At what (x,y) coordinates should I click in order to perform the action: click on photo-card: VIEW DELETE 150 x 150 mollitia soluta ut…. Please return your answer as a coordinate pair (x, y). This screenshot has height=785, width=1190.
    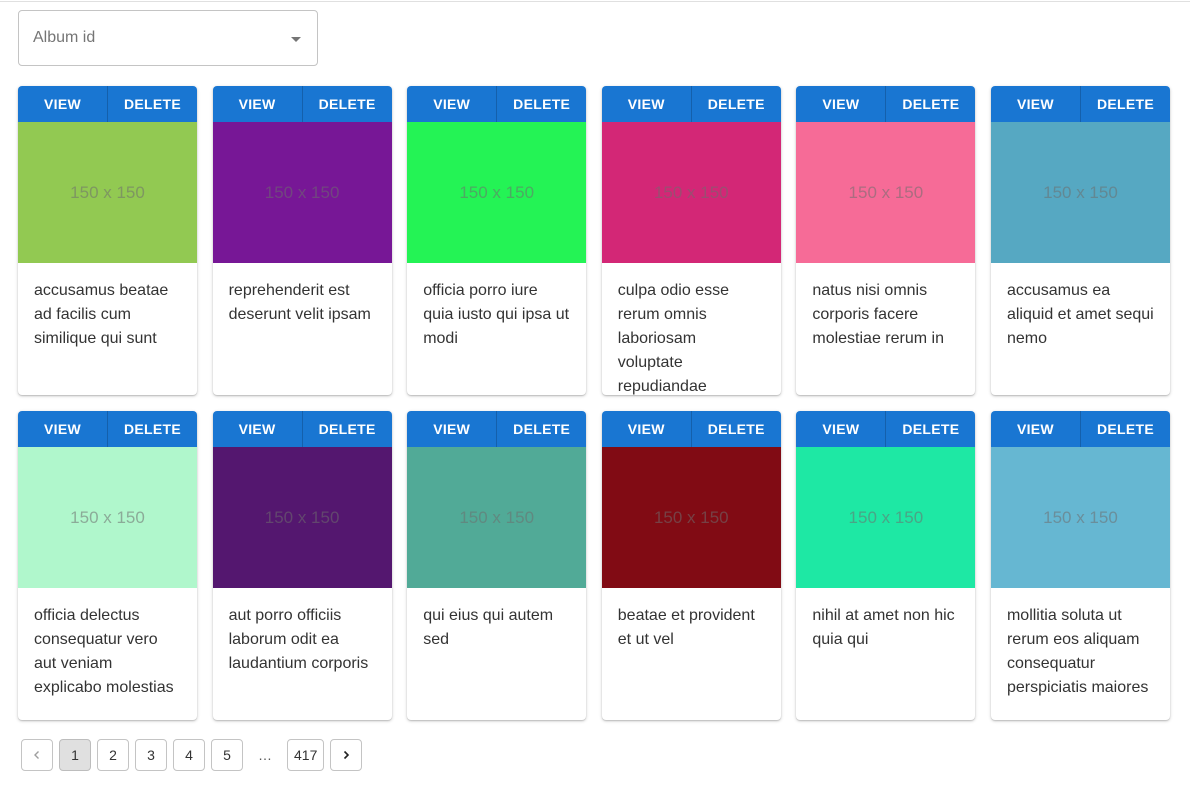
    Looking at the image, I should click on (1080, 565).